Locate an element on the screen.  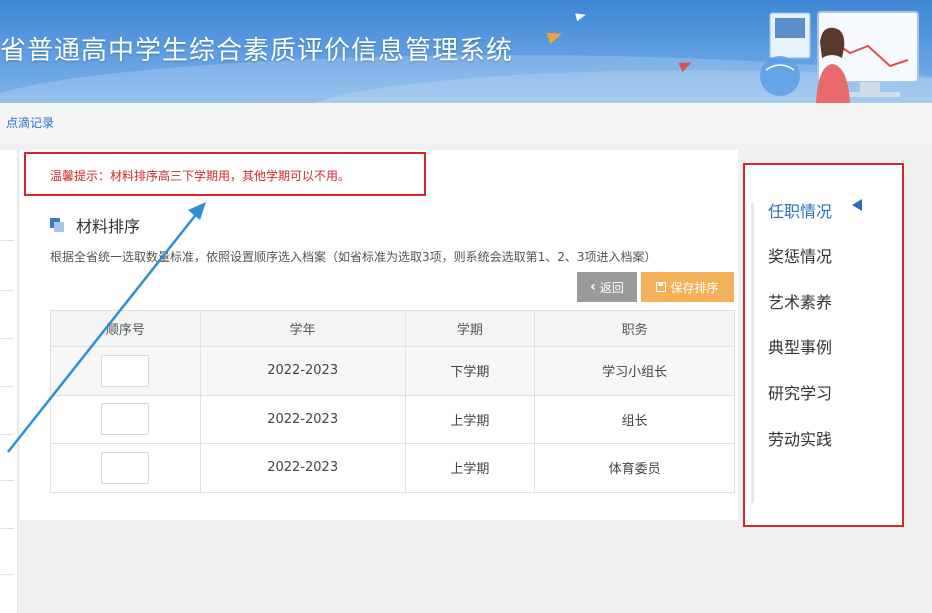
caret-left-icon is located at coordinates (857, 205).